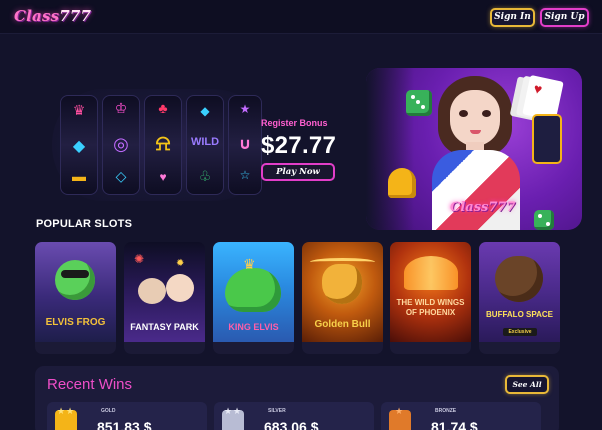 This screenshot has width=602, height=430. I want to click on game-title: ELVIS FROG, so click(75, 322).